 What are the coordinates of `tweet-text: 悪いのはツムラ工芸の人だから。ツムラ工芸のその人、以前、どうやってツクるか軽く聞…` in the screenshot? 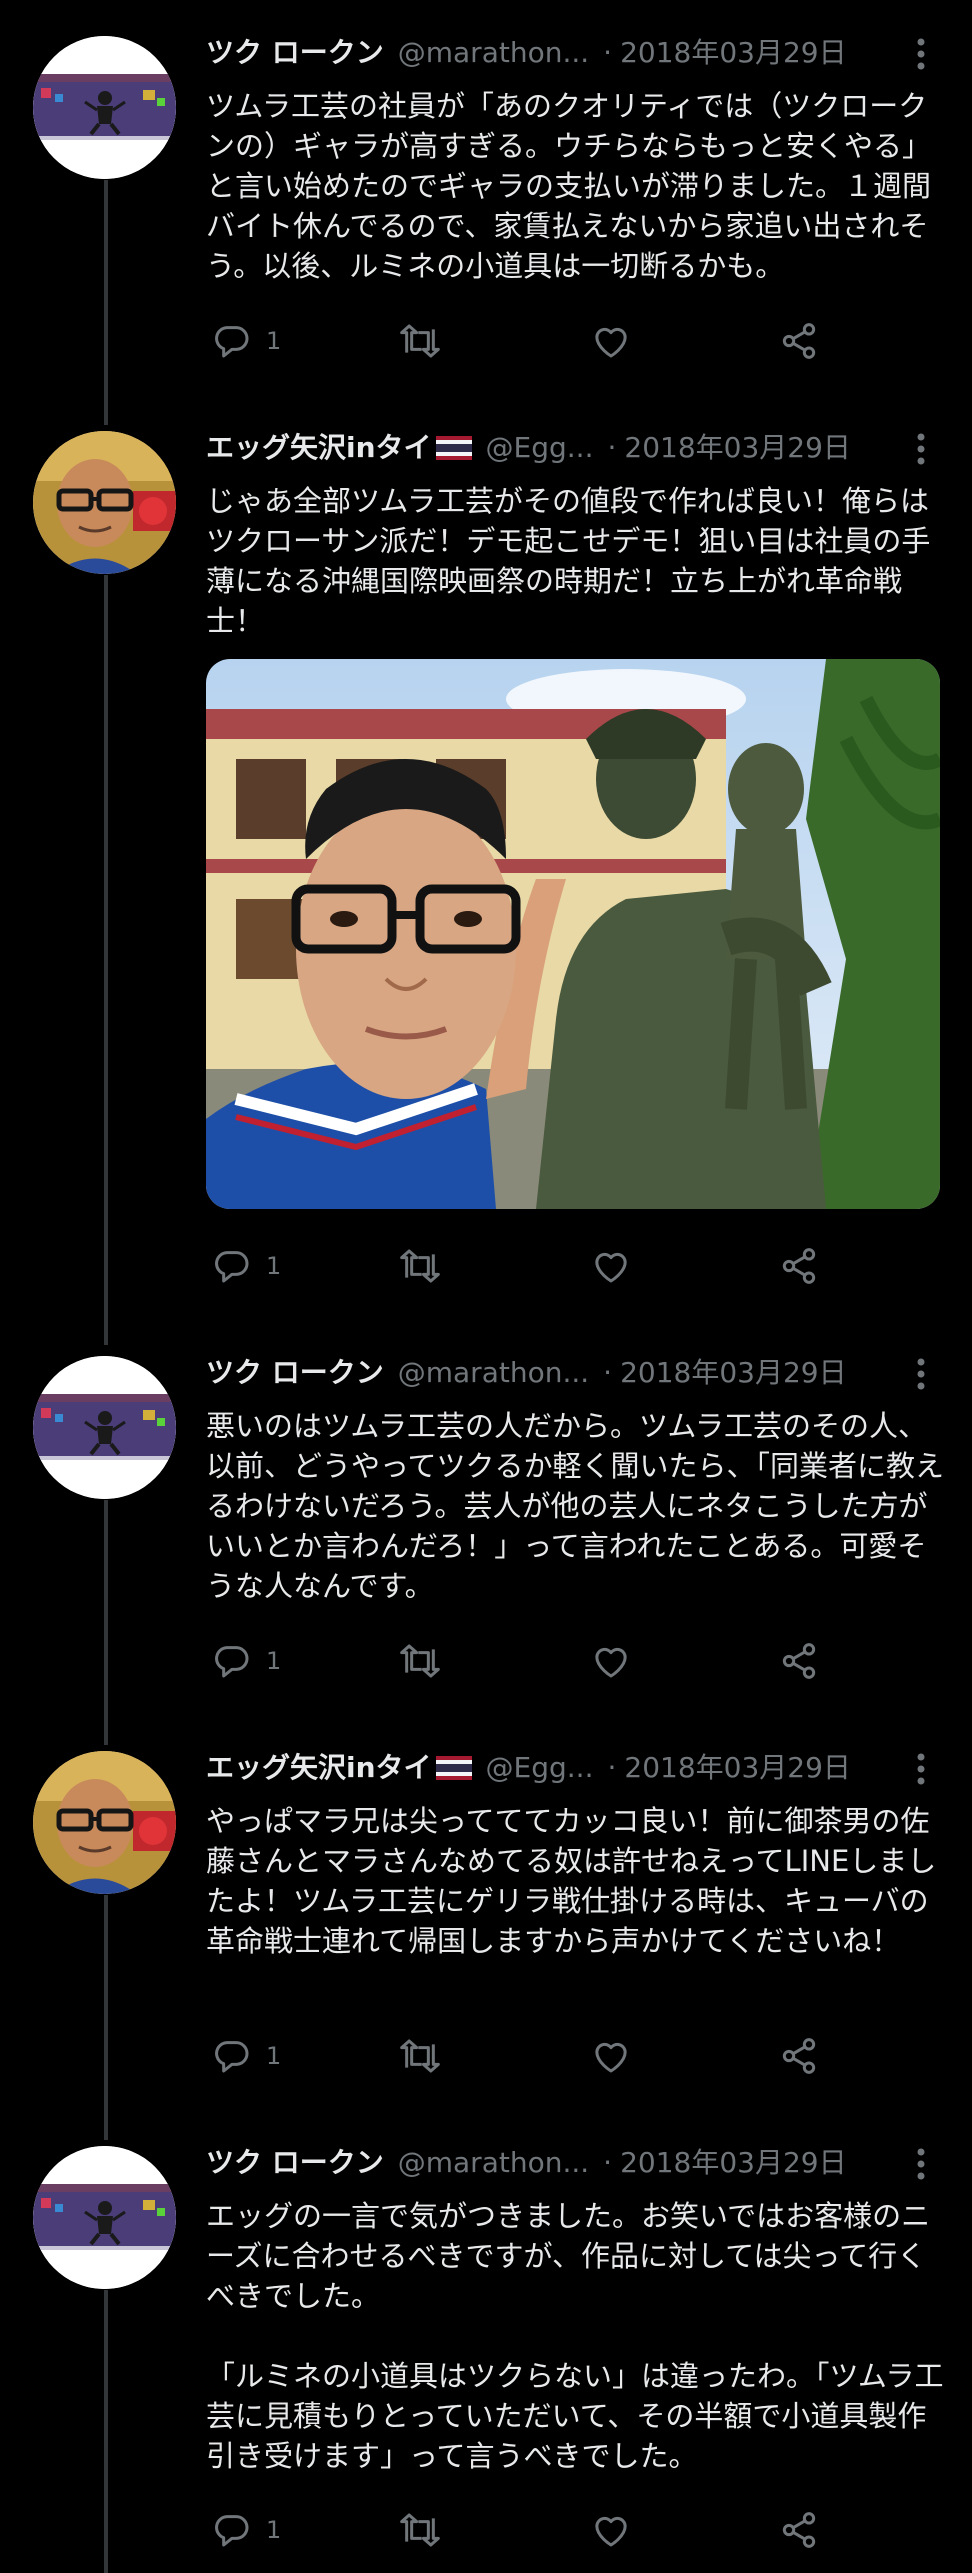 It's located at (575, 1506).